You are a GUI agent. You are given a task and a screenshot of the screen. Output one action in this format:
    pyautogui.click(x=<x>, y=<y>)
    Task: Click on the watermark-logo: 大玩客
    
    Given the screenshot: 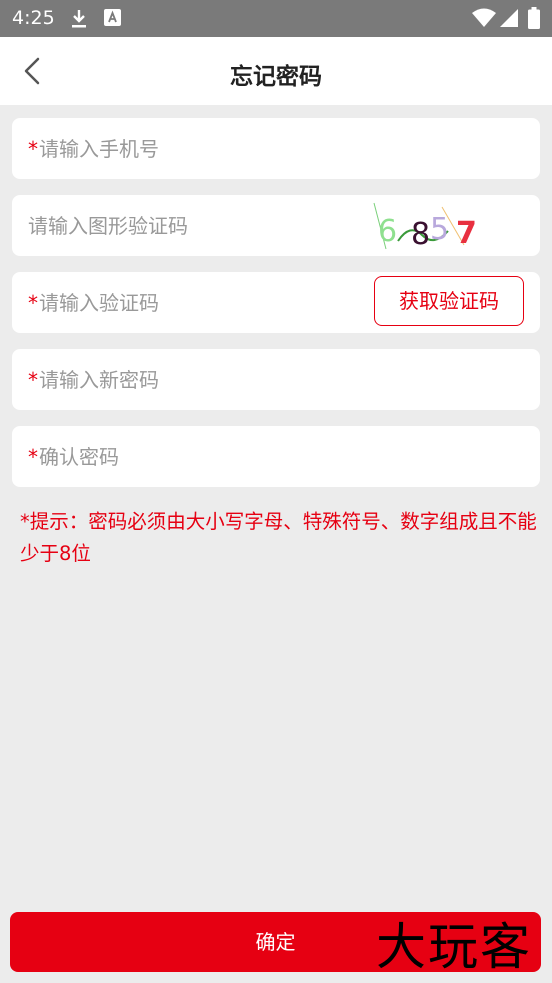 What is the action you would take?
    pyautogui.click(x=454, y=945)
    